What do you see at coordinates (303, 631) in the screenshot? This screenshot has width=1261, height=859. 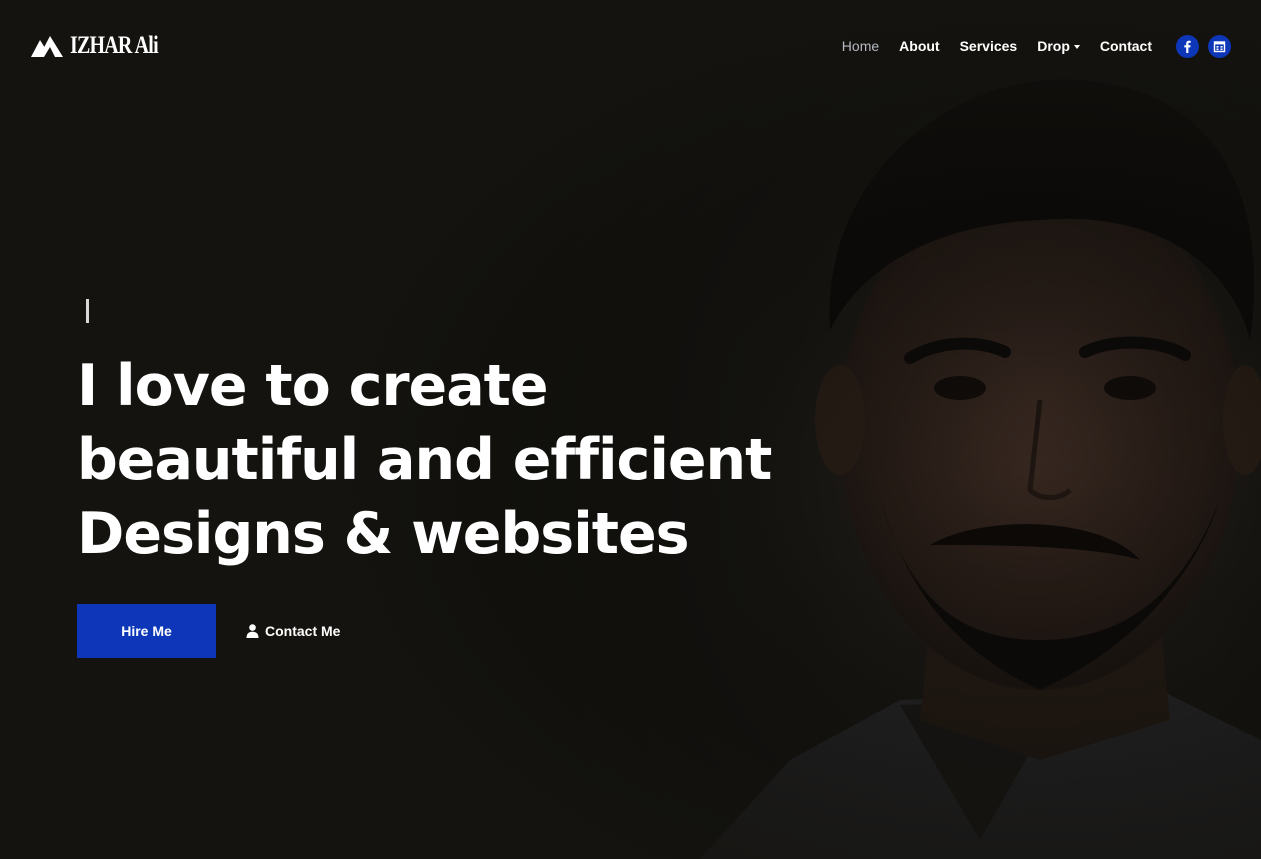 I see `contact-me-label: Contact Me` at bounding box center [303, 631].